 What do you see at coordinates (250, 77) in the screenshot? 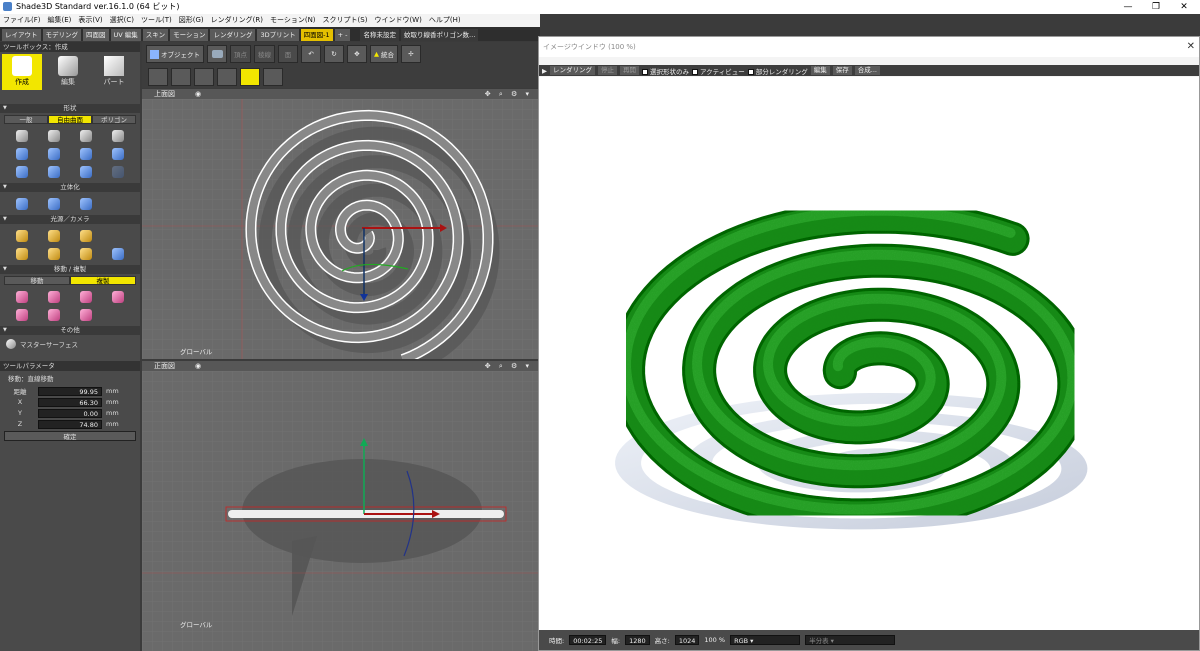
I see `lasso-button` at bounding box center [250, 77].